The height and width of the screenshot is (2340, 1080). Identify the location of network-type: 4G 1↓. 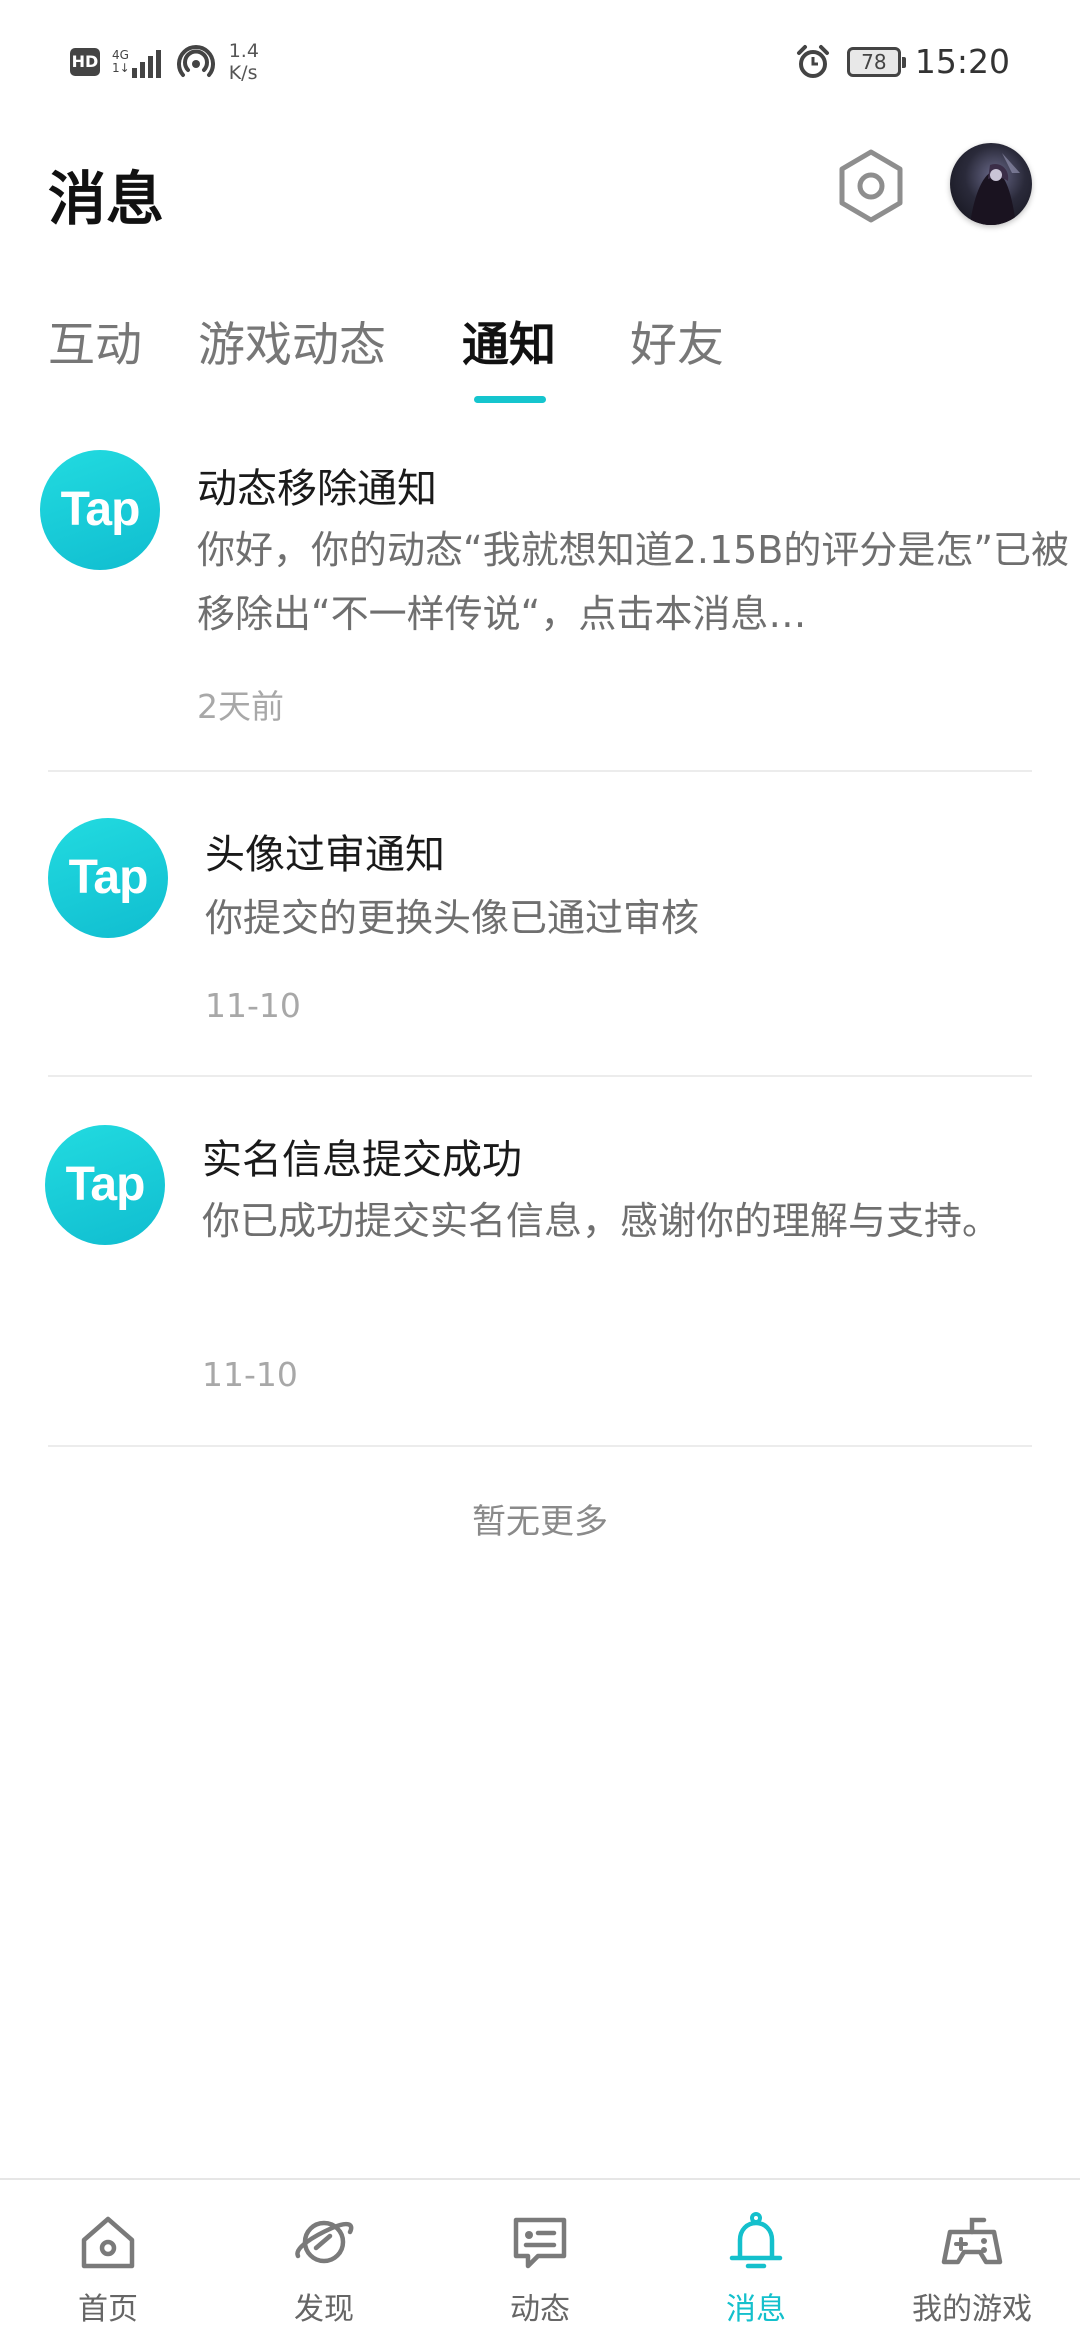
(122, 62).